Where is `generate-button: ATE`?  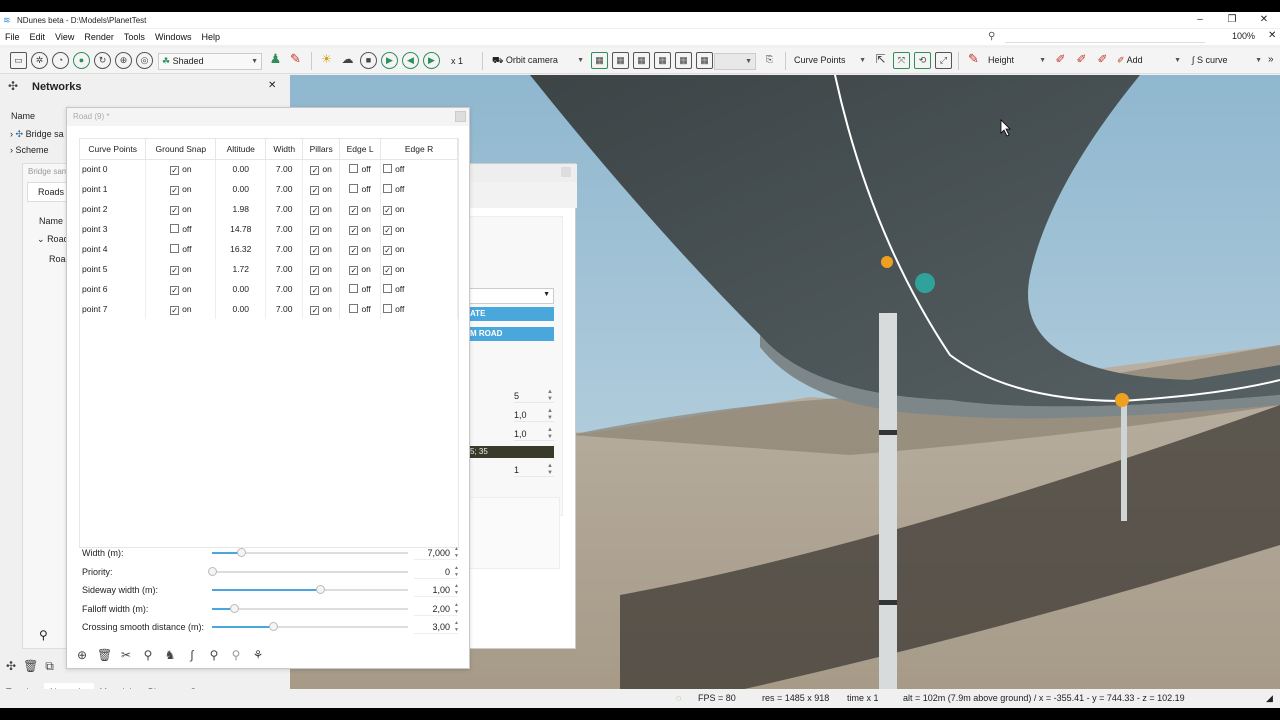 generate-button: ATE is located at coordinates (511, 314).